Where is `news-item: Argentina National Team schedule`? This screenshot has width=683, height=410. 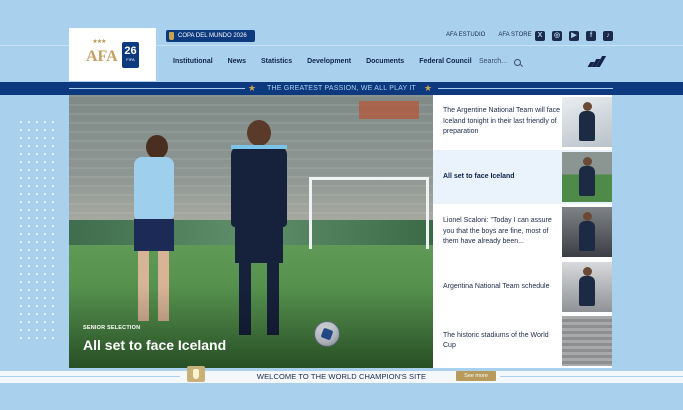 news-item: Argentina National Team schedule is located at coordinates (522, 287).